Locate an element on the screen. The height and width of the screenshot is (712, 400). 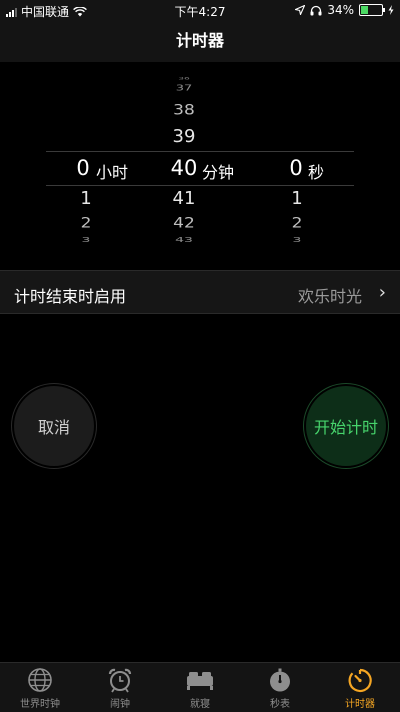
cancel-button: 取消 is located at coordinates (54, 426).